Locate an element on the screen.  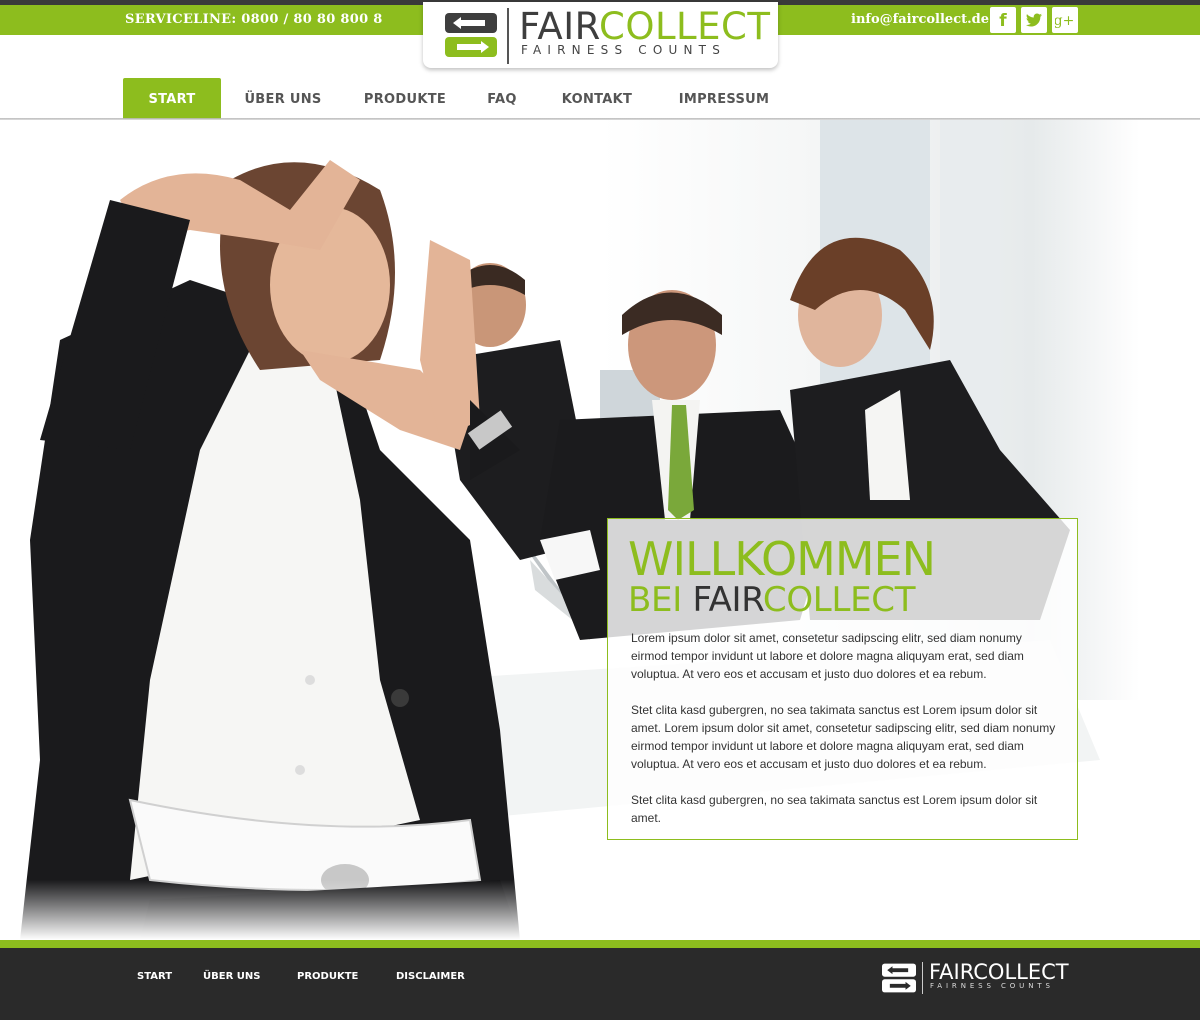
logo-divider is located at coordinates (508, 36).